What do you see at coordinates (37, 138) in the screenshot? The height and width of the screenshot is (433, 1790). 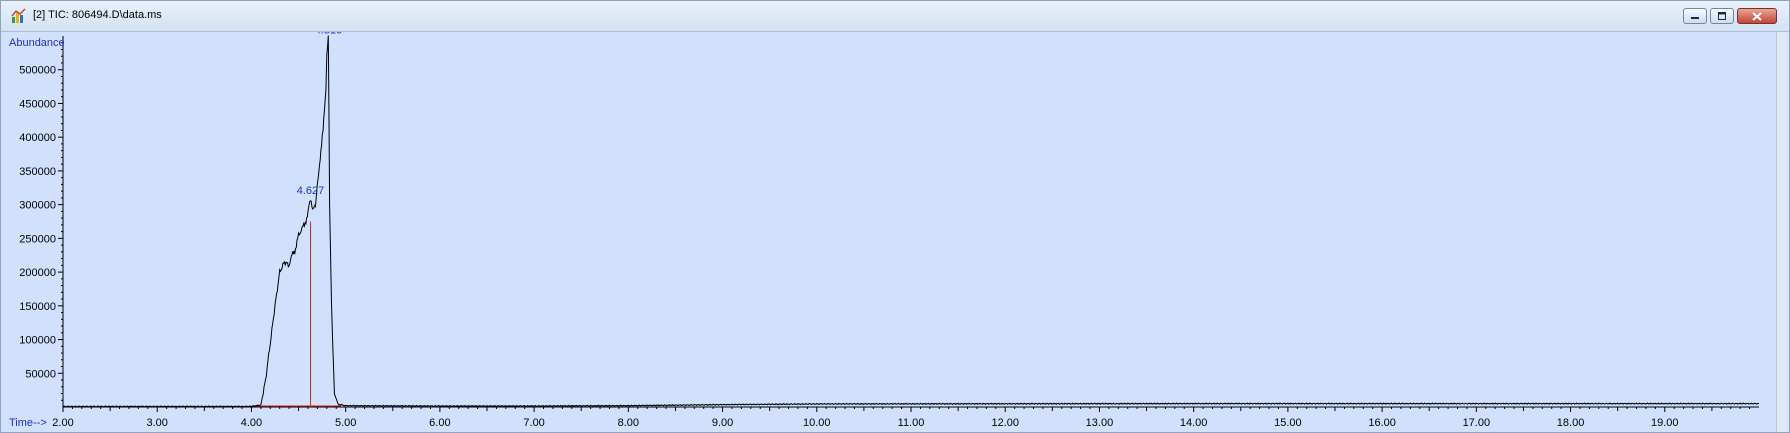 I see `y-tick-label: 400000` at bounding box center [37, 138].